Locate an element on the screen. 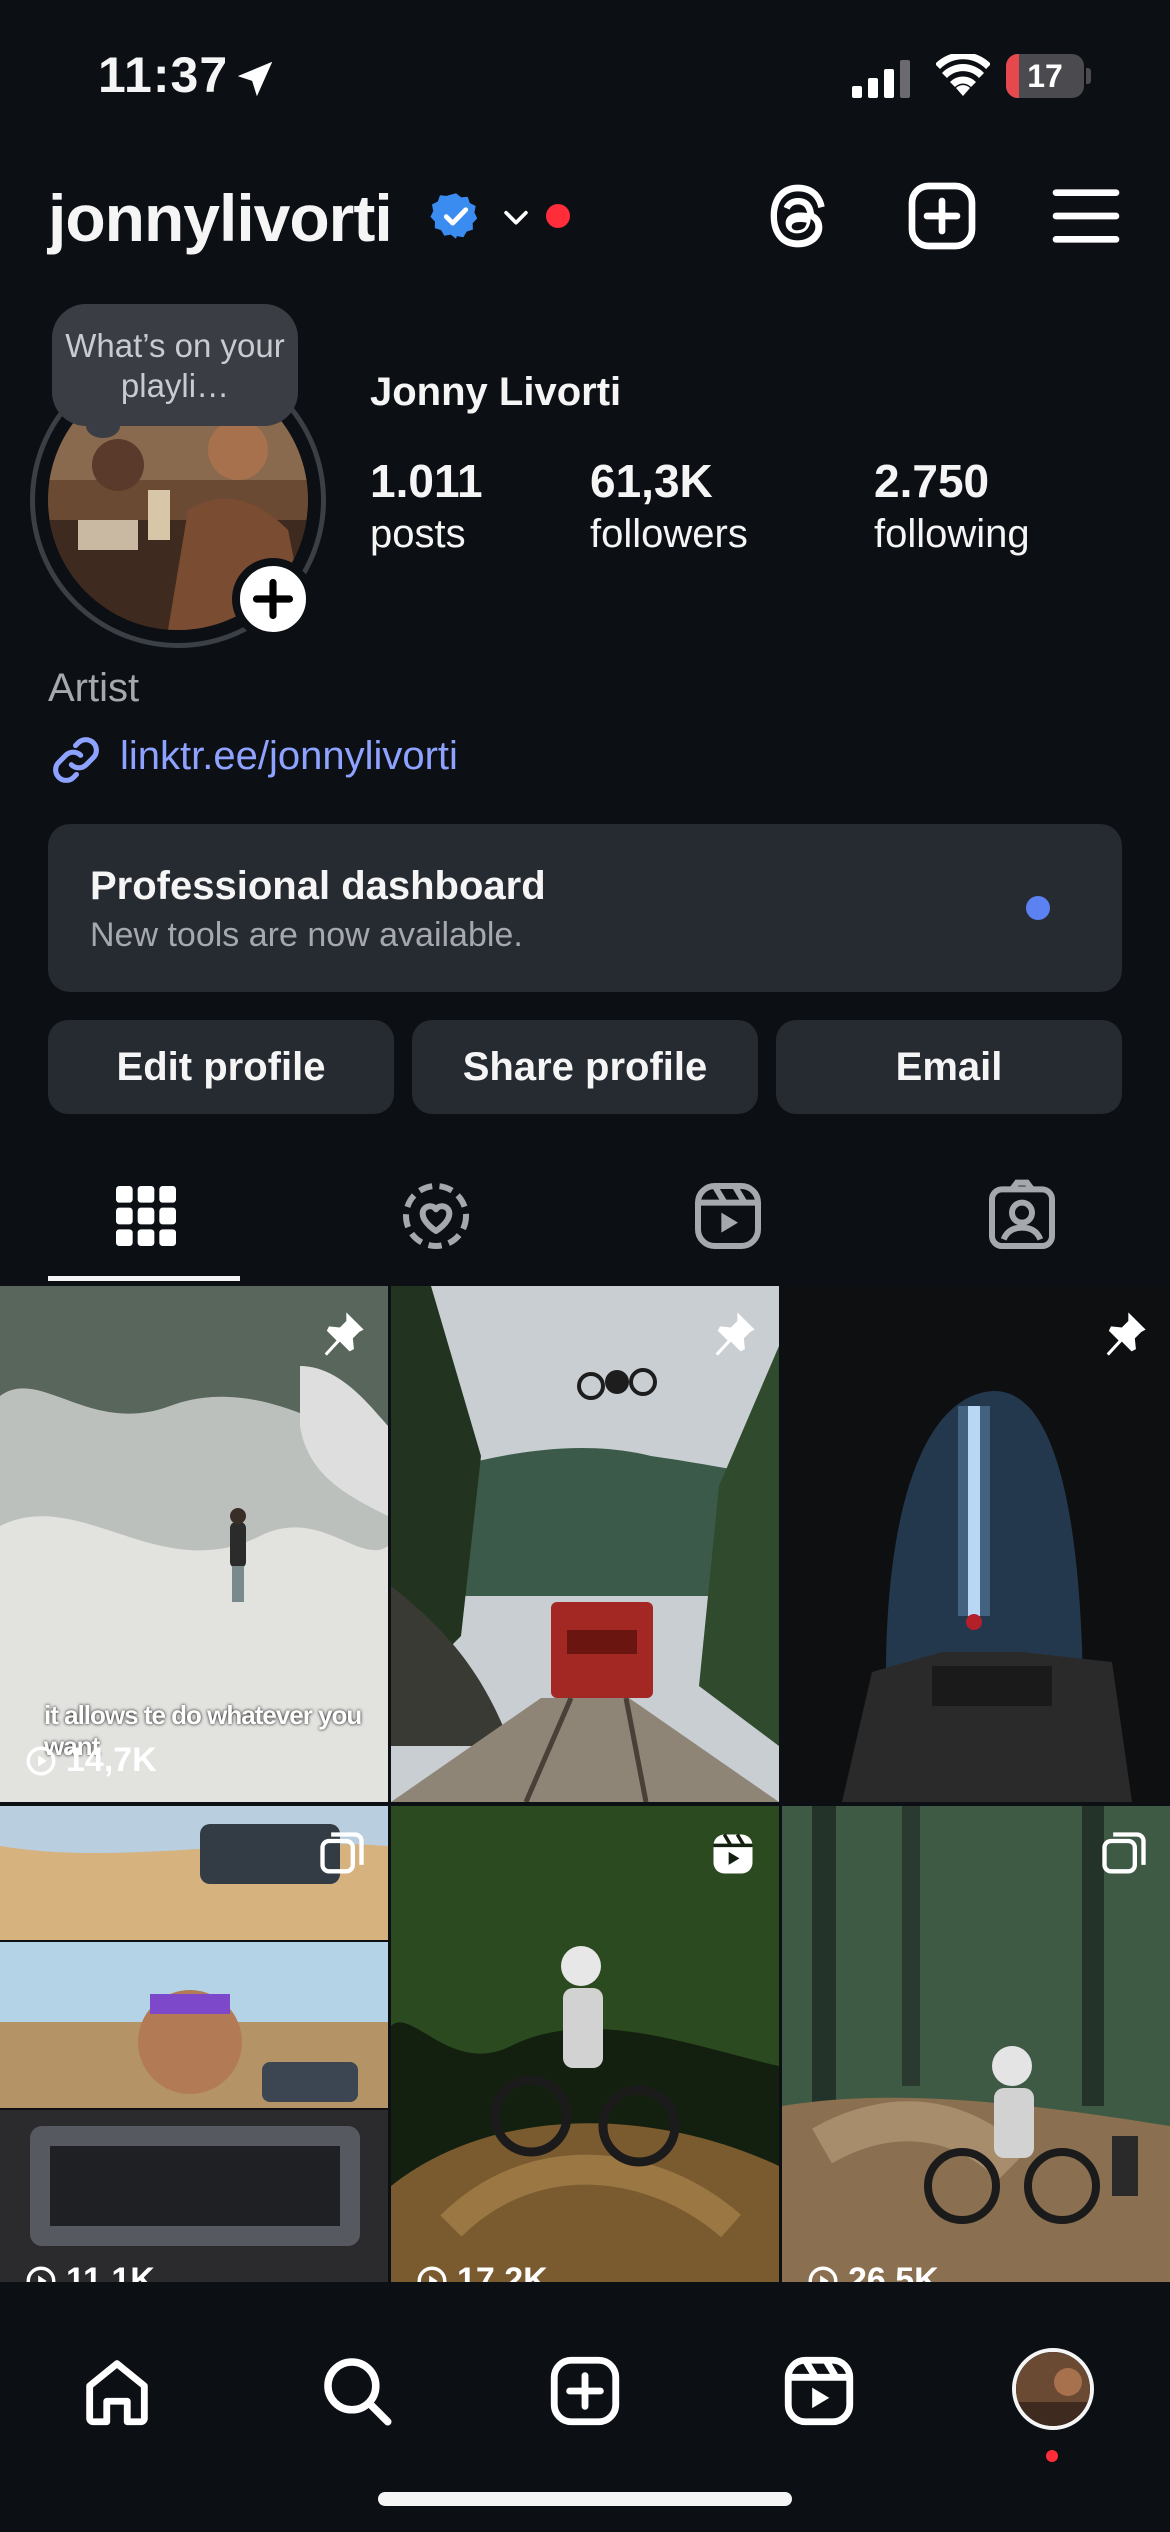 The height and width of the screenshot is (2532, 1170). post-views: 17,2K is located at coordinates (481, 2271).